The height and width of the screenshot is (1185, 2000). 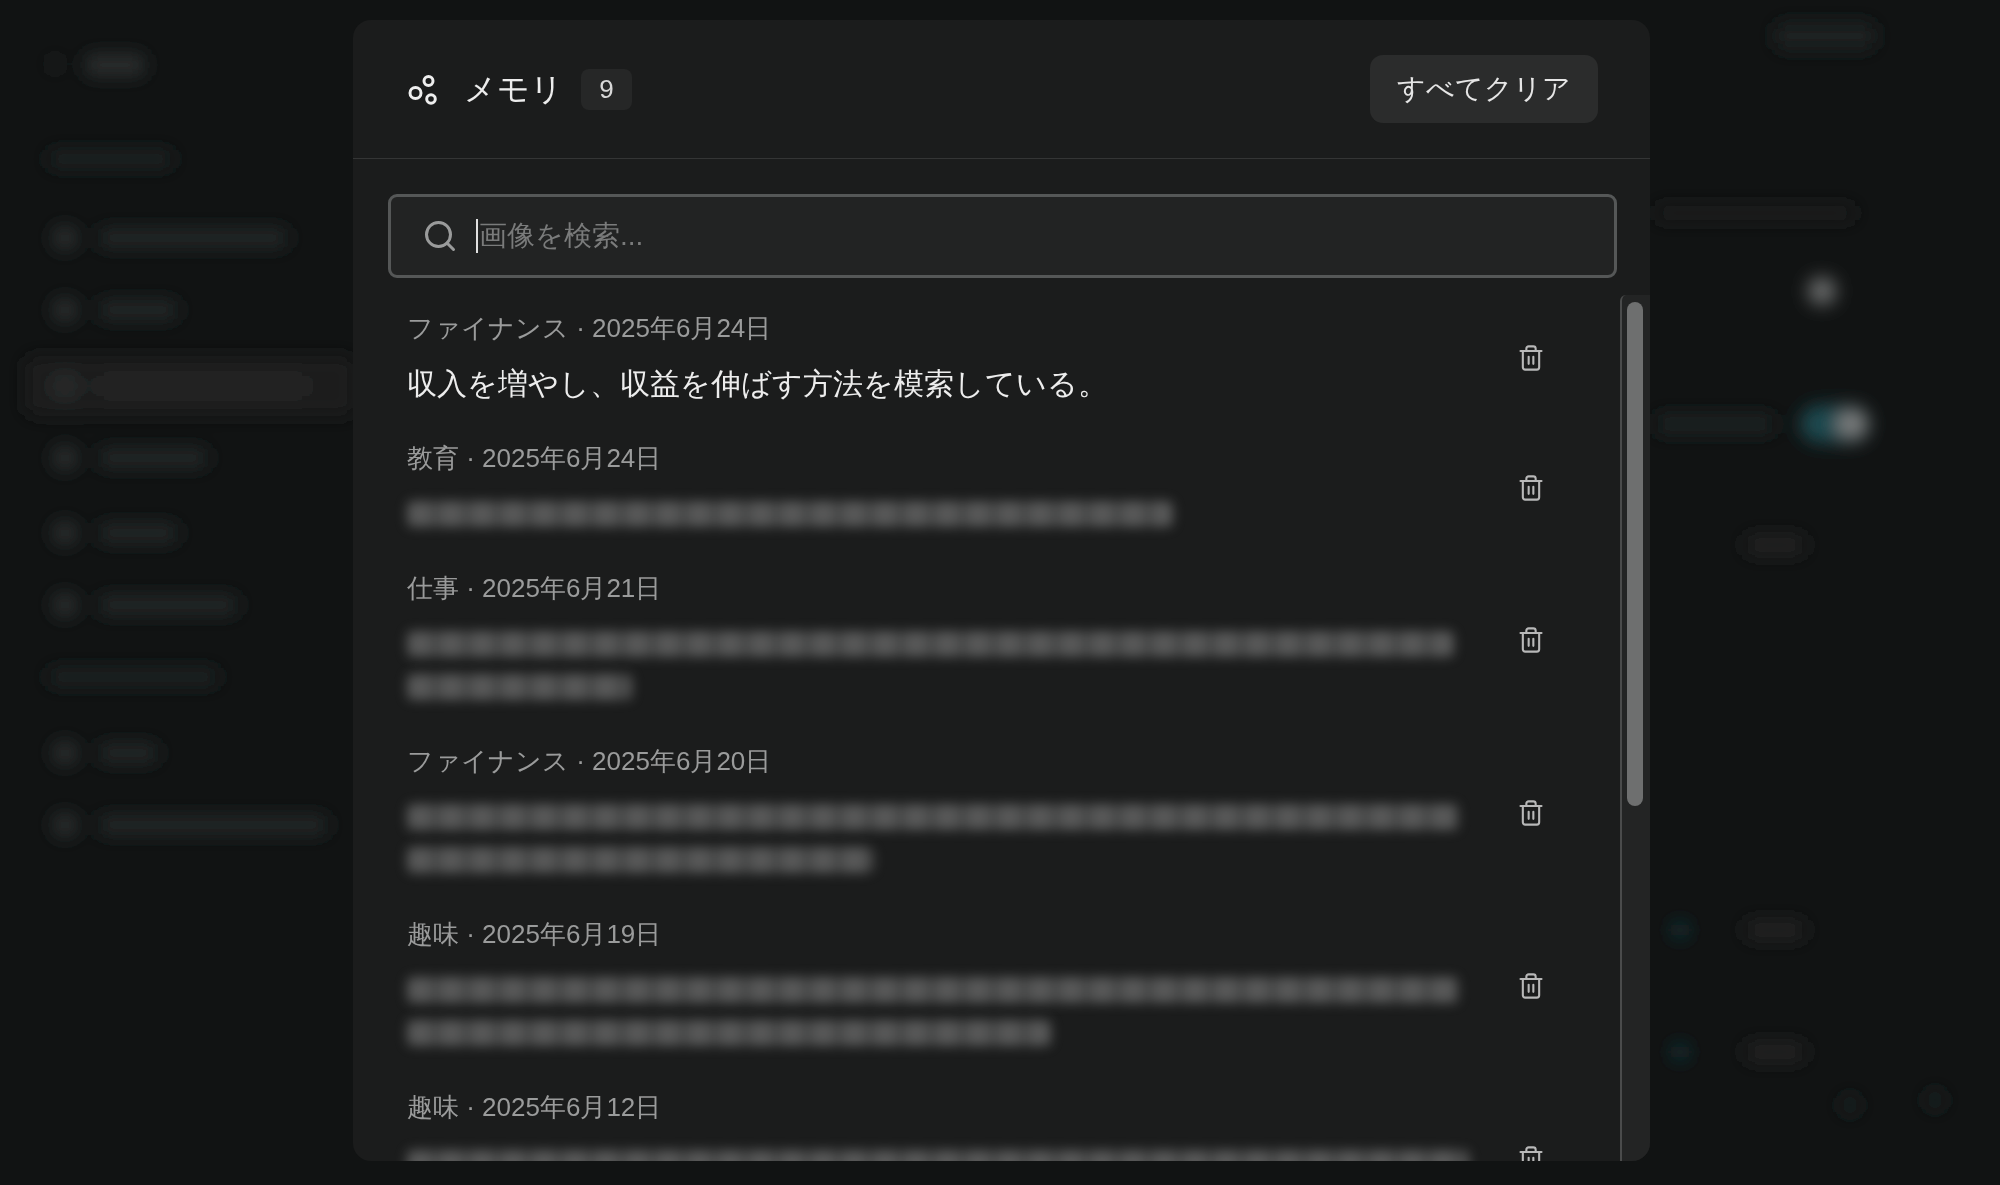 I want to click on three-circles-icon, so click(x=423, y=89).